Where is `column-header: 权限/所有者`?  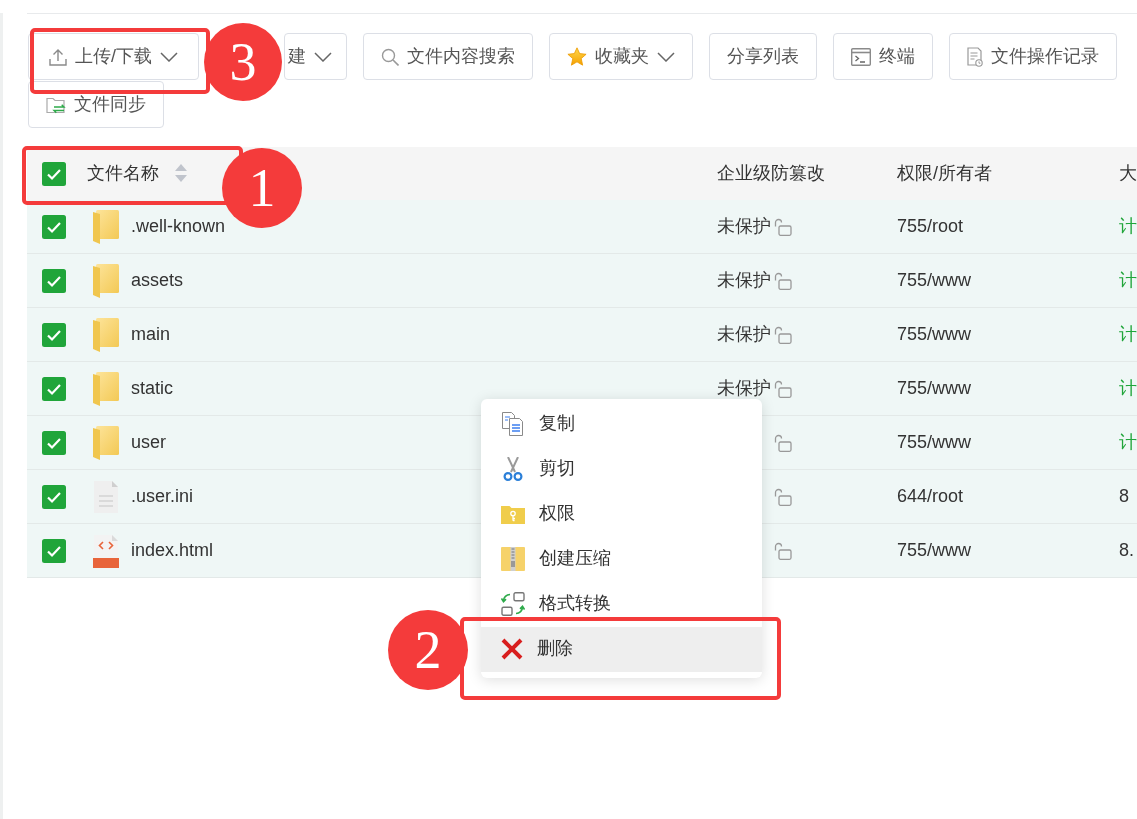 column-header: 权限/所有者 is located at coordinates (944, 173).